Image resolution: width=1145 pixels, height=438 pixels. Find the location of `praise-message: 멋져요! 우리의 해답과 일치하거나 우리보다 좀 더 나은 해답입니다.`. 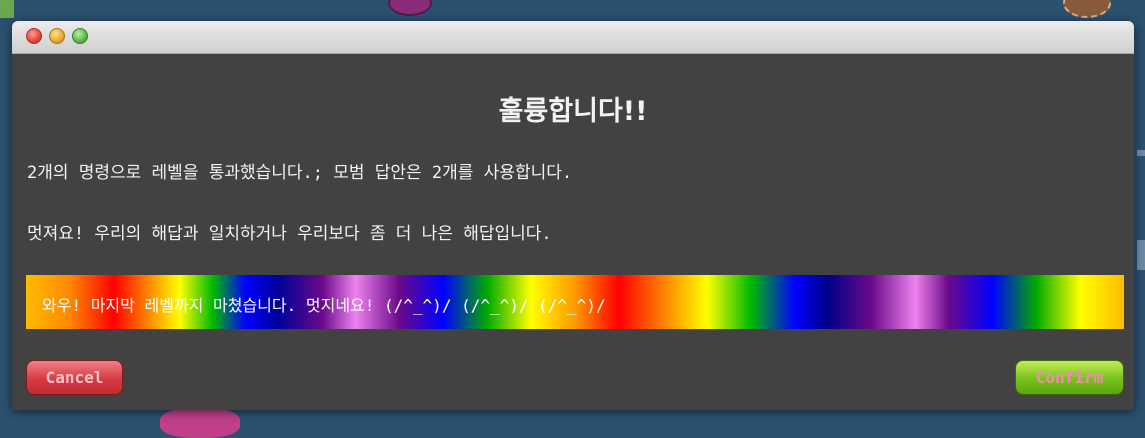

praise-message: 멋져요! 우리의 해답과 일치하거나 우리보다 좀 더 나은 해답입니다. is located at coordinates (289, 234).